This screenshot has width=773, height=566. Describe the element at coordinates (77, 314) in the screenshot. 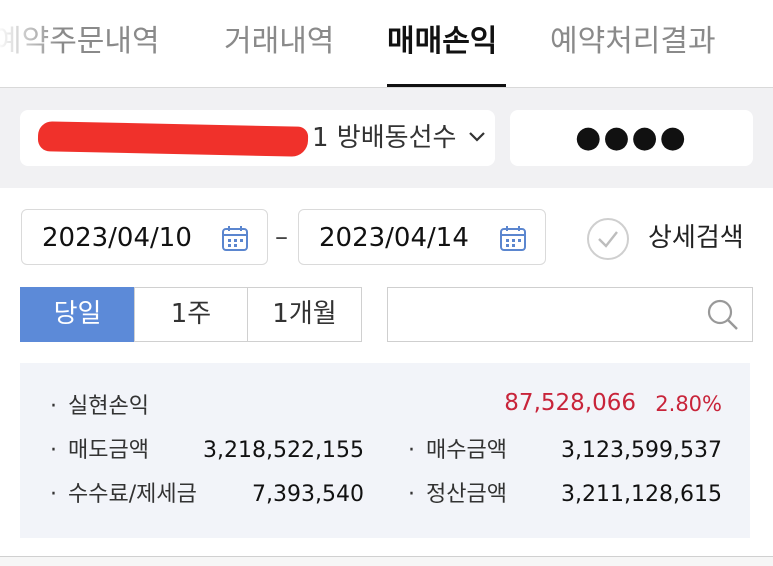

I see `period-today-button: 당일` at that location.